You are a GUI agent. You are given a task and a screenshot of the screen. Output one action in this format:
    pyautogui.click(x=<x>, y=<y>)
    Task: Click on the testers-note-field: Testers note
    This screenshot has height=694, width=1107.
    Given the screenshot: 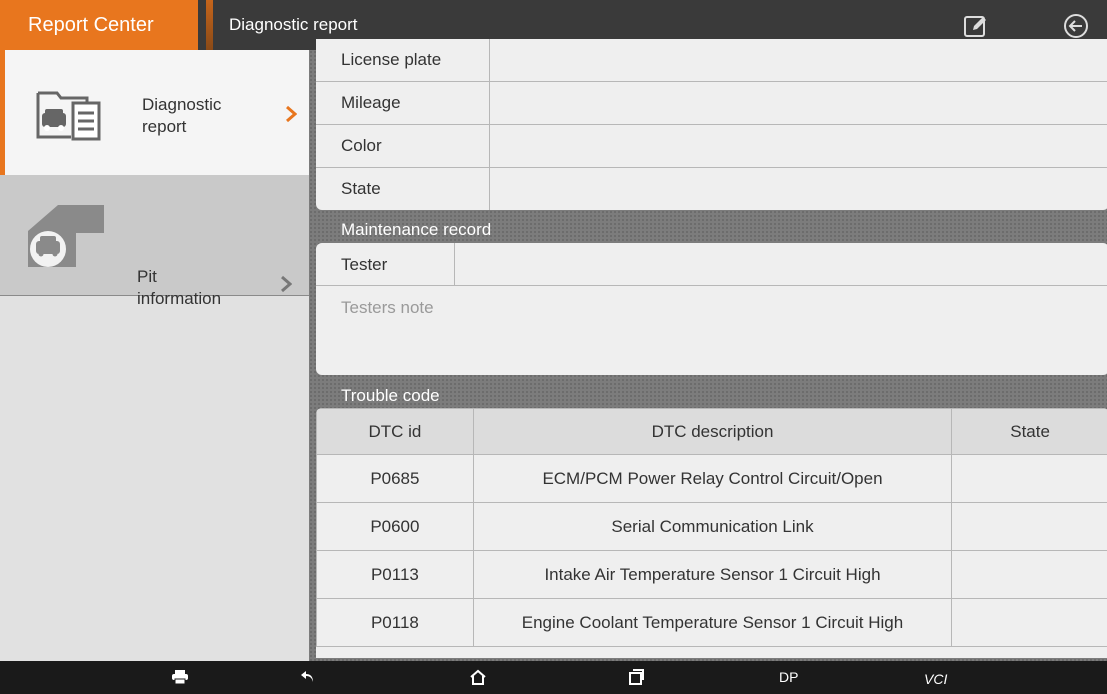 What is the action you would take?
    pyautogui.click(x=387, y=308)
    